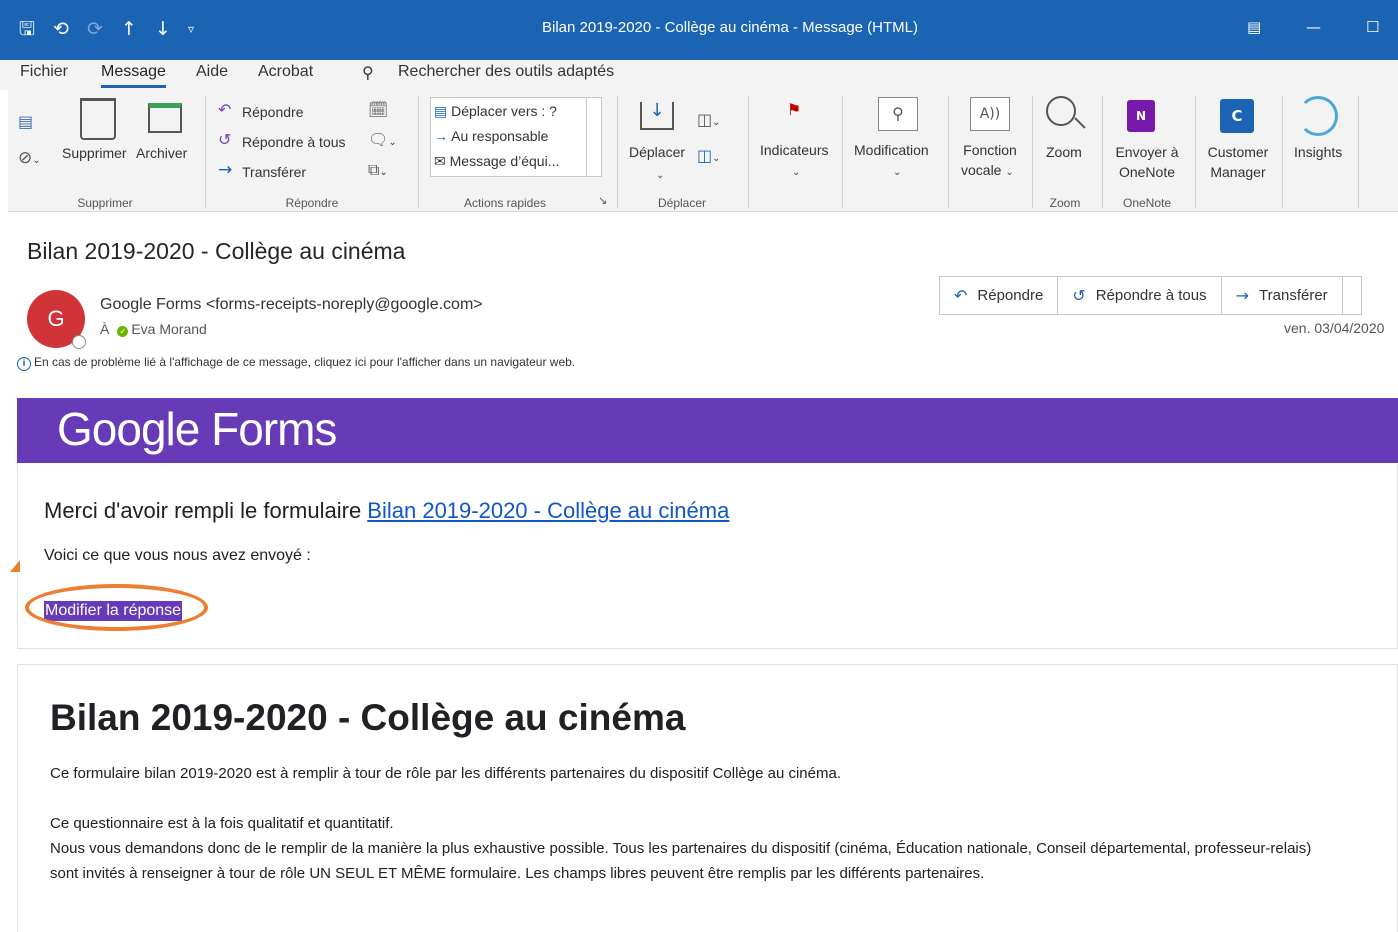 The width and height of the screenshot is (1398, 932). I want to click on envelope-icon: ✉, so click(440, 161).